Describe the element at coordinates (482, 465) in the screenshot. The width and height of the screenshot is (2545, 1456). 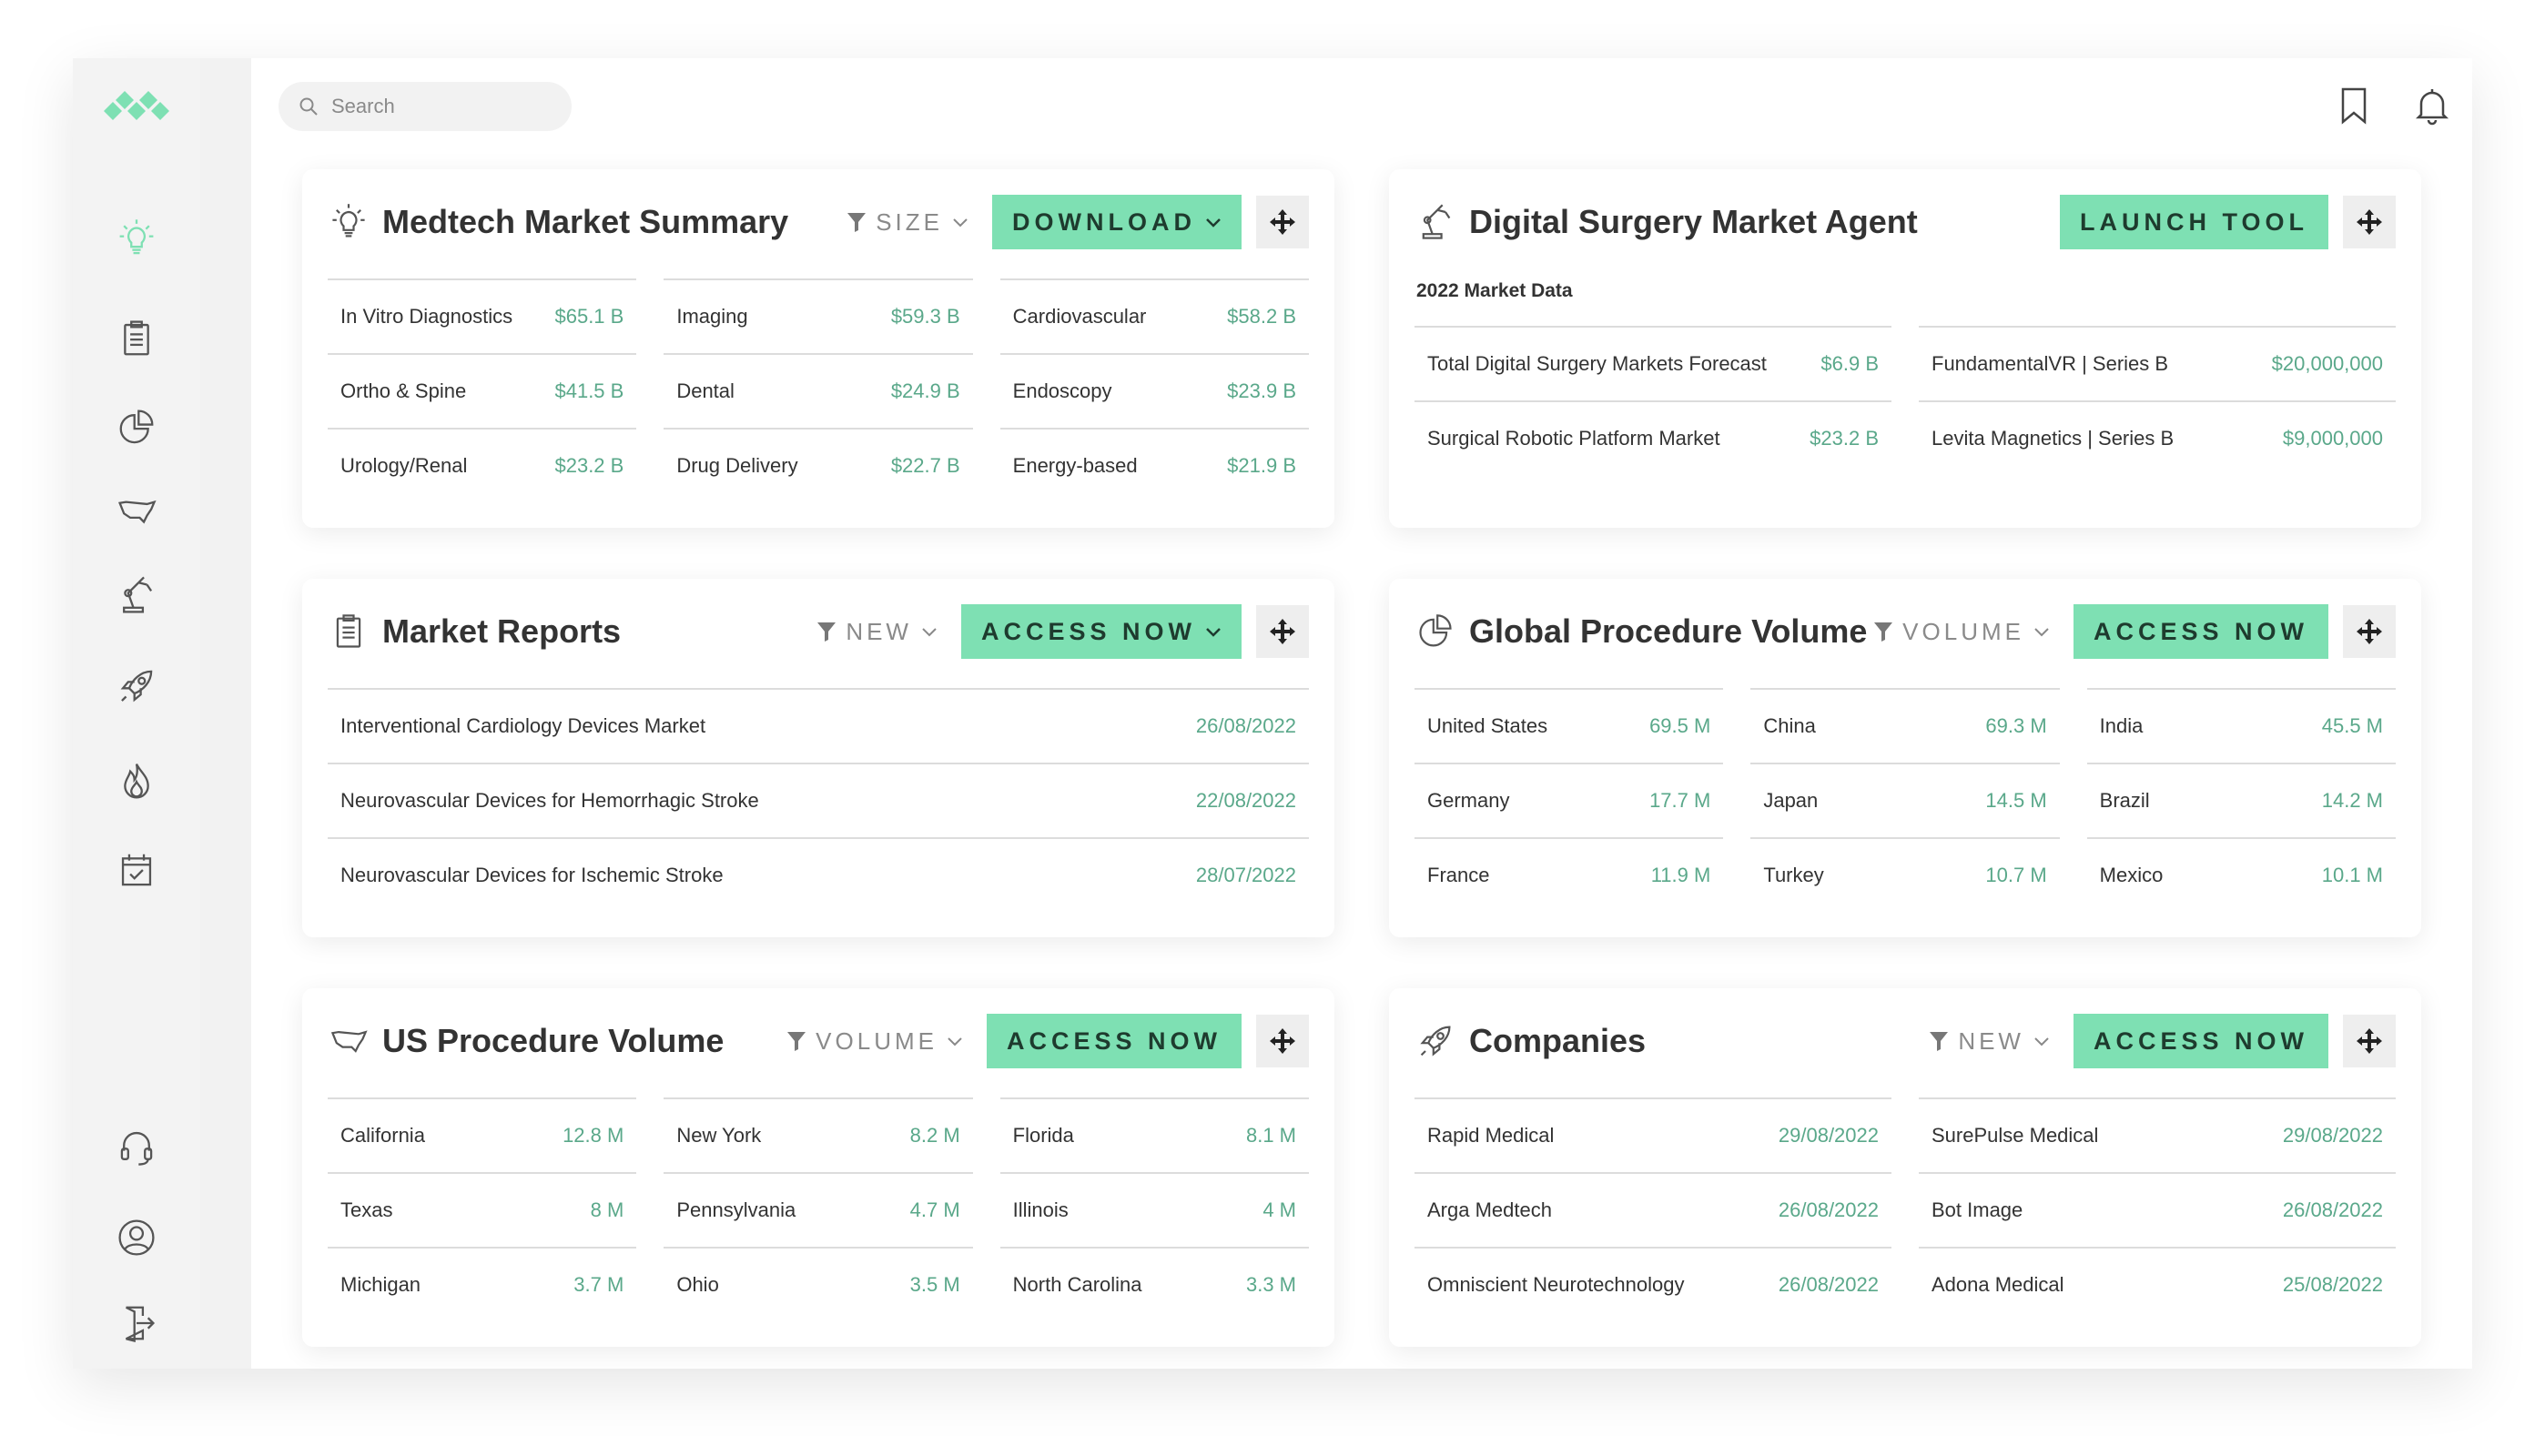
I see `data-cell: Urology/Renal $23.2 B` at that location.